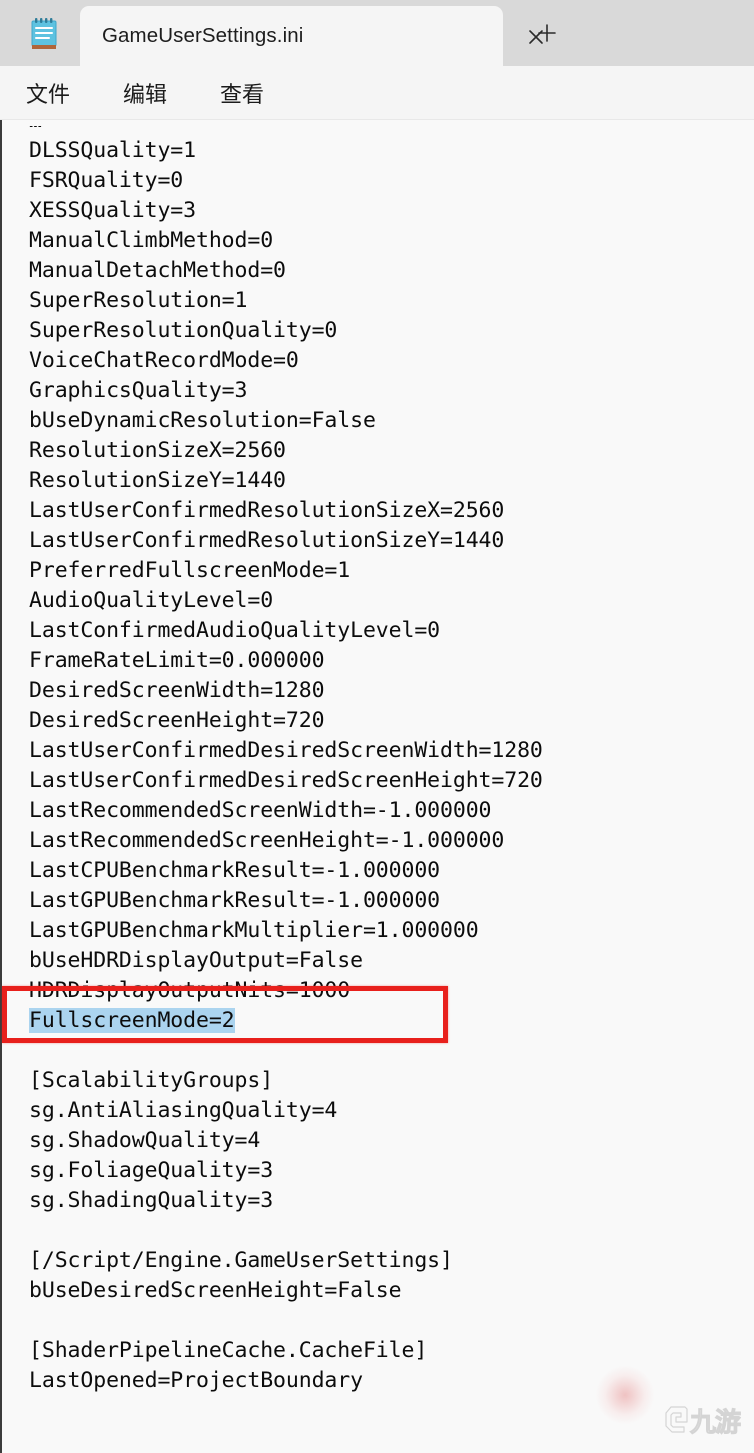 The width and height of the screenshot is (754, 1453). What do you see at coordinates (286, 571) in the screenshot?
I see `text-line: PreferredFullscreenMode=1` at bounding box center [286, 571].